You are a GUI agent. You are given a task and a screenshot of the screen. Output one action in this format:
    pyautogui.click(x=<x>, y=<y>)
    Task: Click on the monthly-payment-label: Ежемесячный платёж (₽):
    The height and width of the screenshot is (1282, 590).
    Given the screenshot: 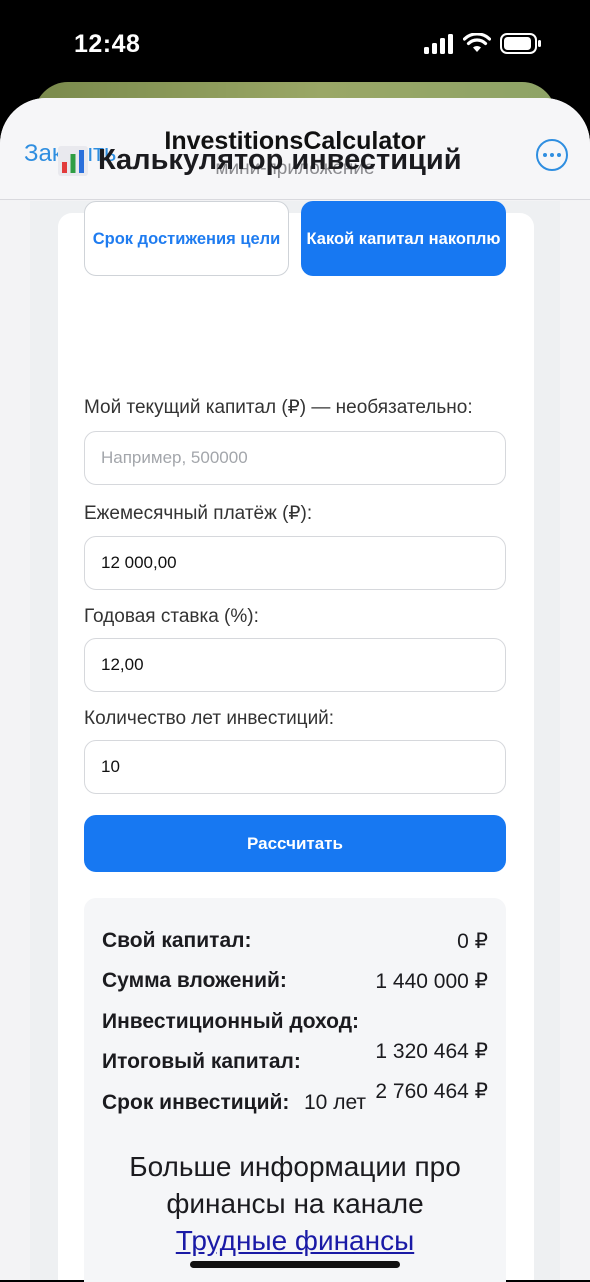 What is the action you would take?
    pyautogui.click(x=198, y=513)
    